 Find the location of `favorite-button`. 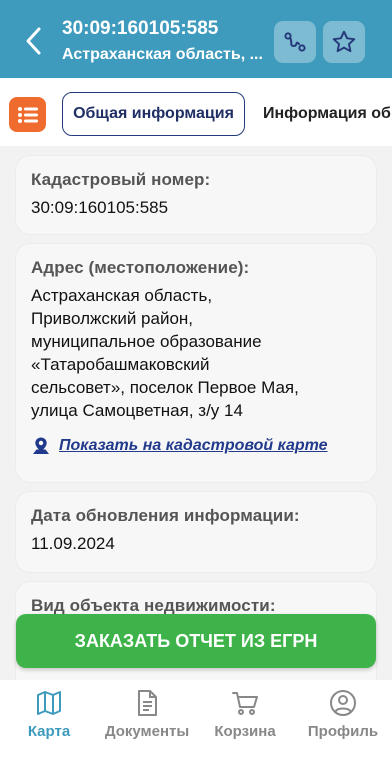

favorite-button is located at coordinates (344, 42).